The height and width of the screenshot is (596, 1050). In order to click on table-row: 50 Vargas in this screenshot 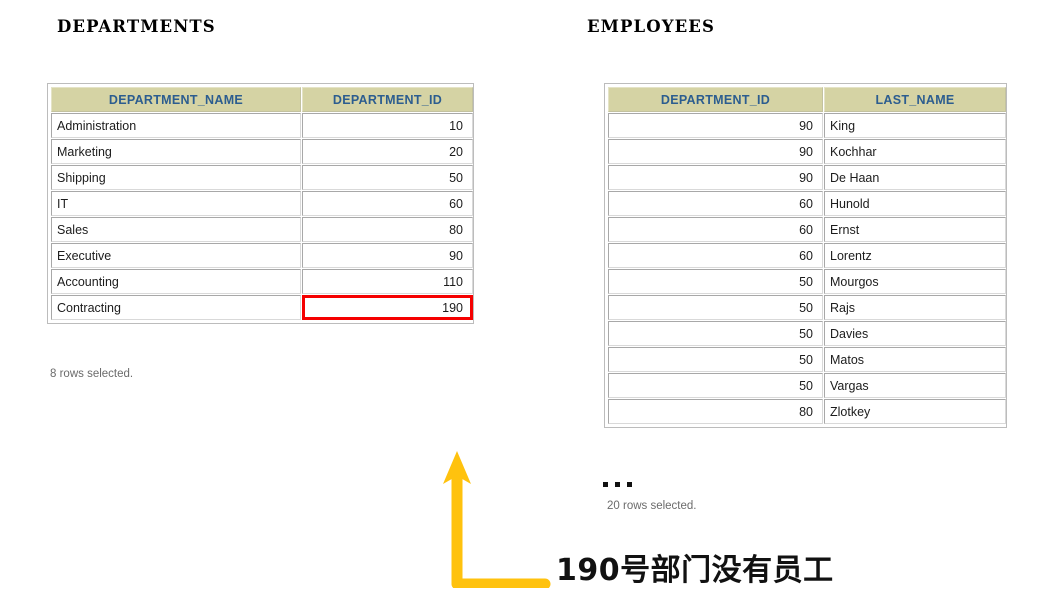, I will do `click(807, 385)`.